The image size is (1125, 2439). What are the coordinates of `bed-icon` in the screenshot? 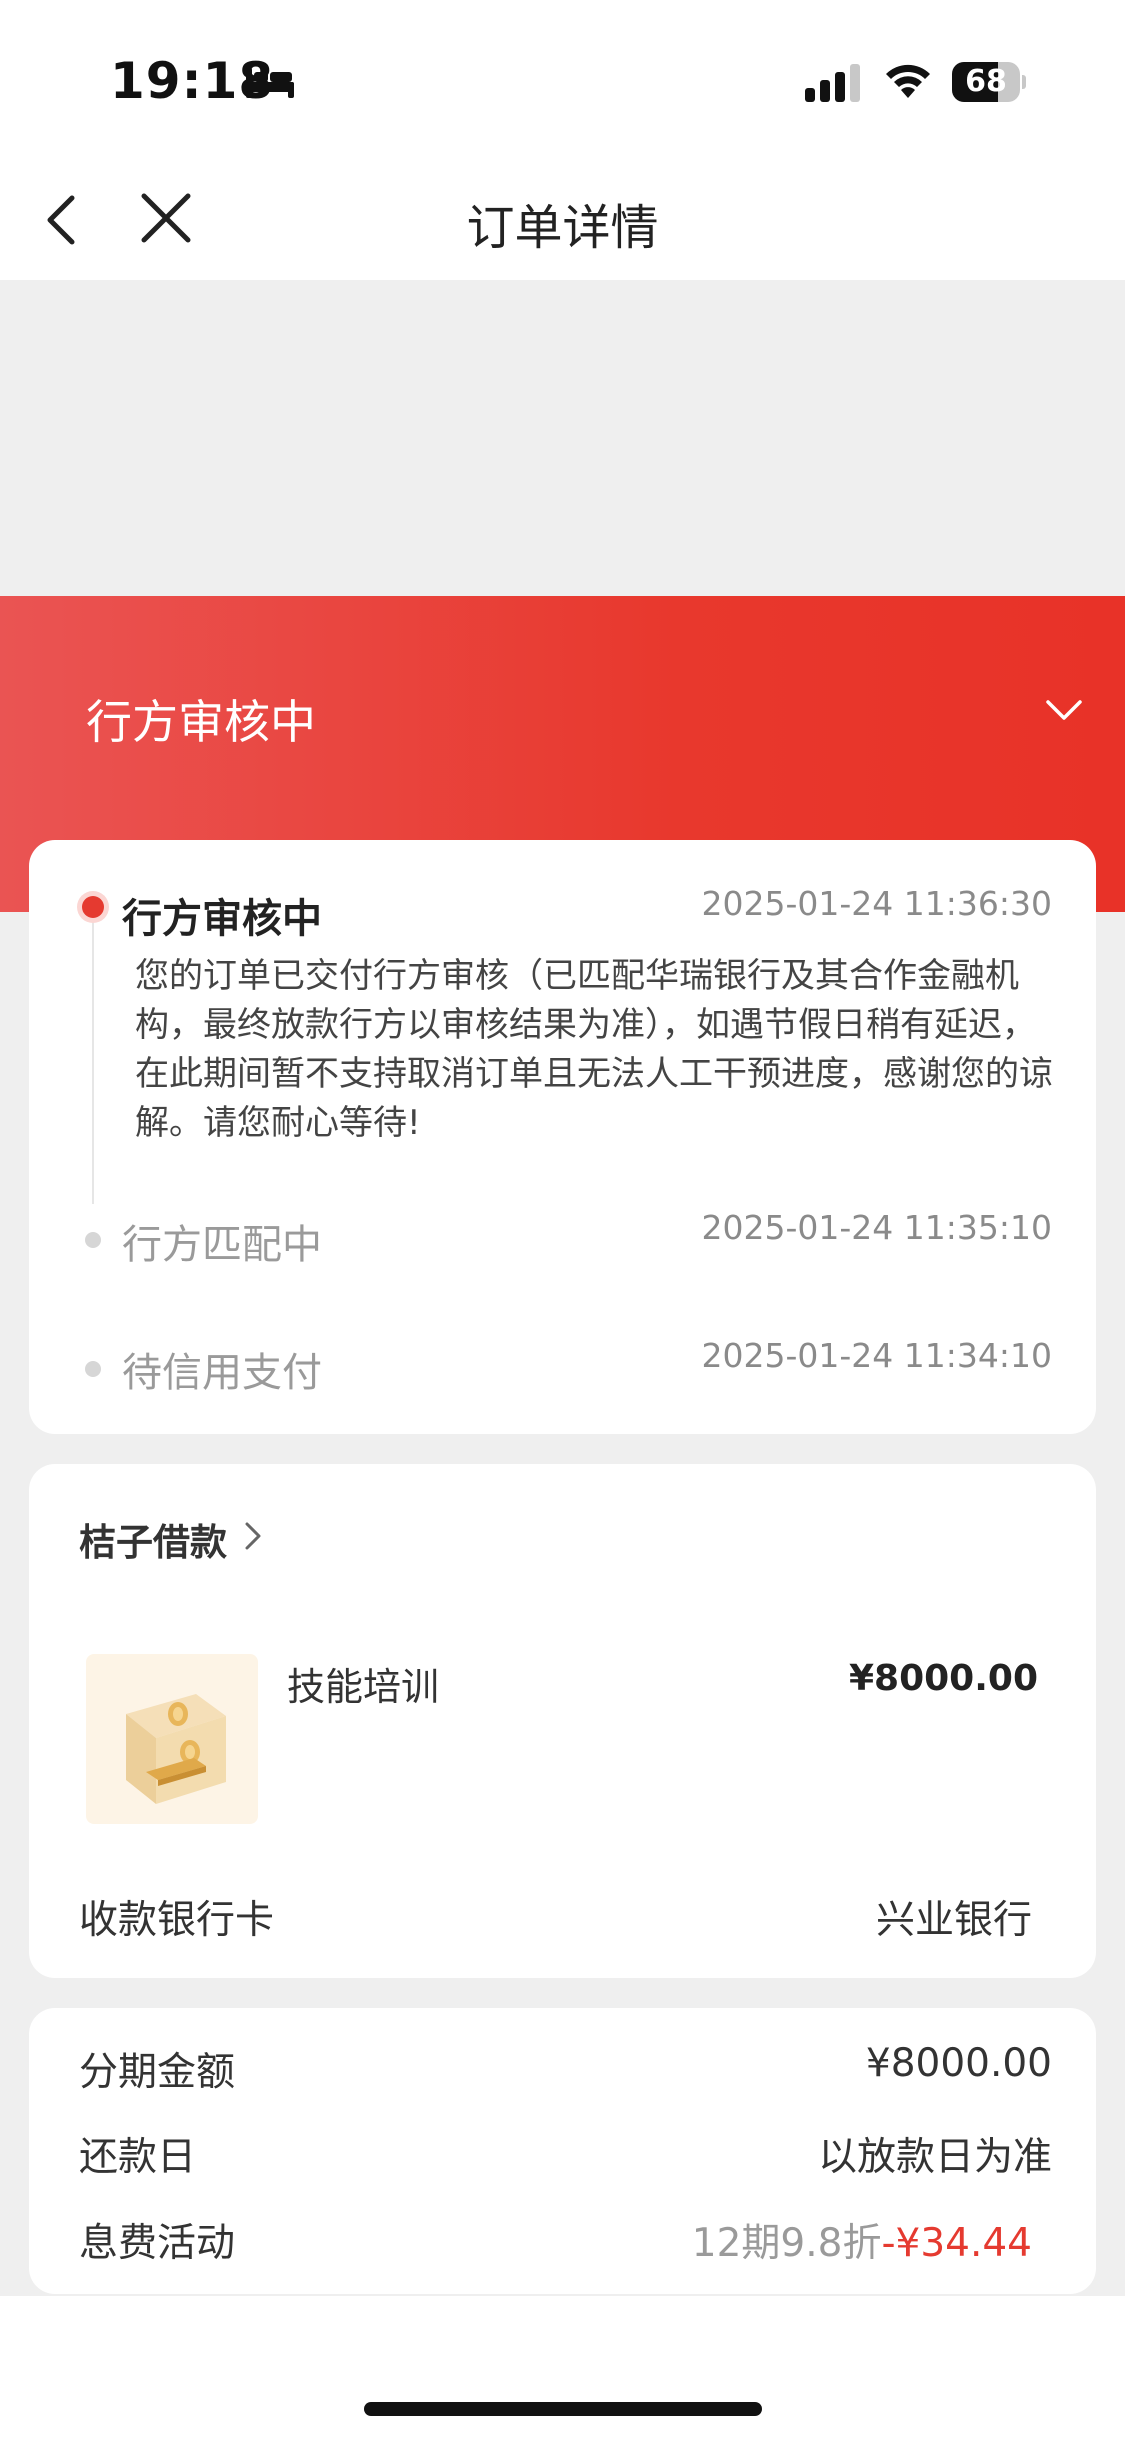 It's located at (270, 83).